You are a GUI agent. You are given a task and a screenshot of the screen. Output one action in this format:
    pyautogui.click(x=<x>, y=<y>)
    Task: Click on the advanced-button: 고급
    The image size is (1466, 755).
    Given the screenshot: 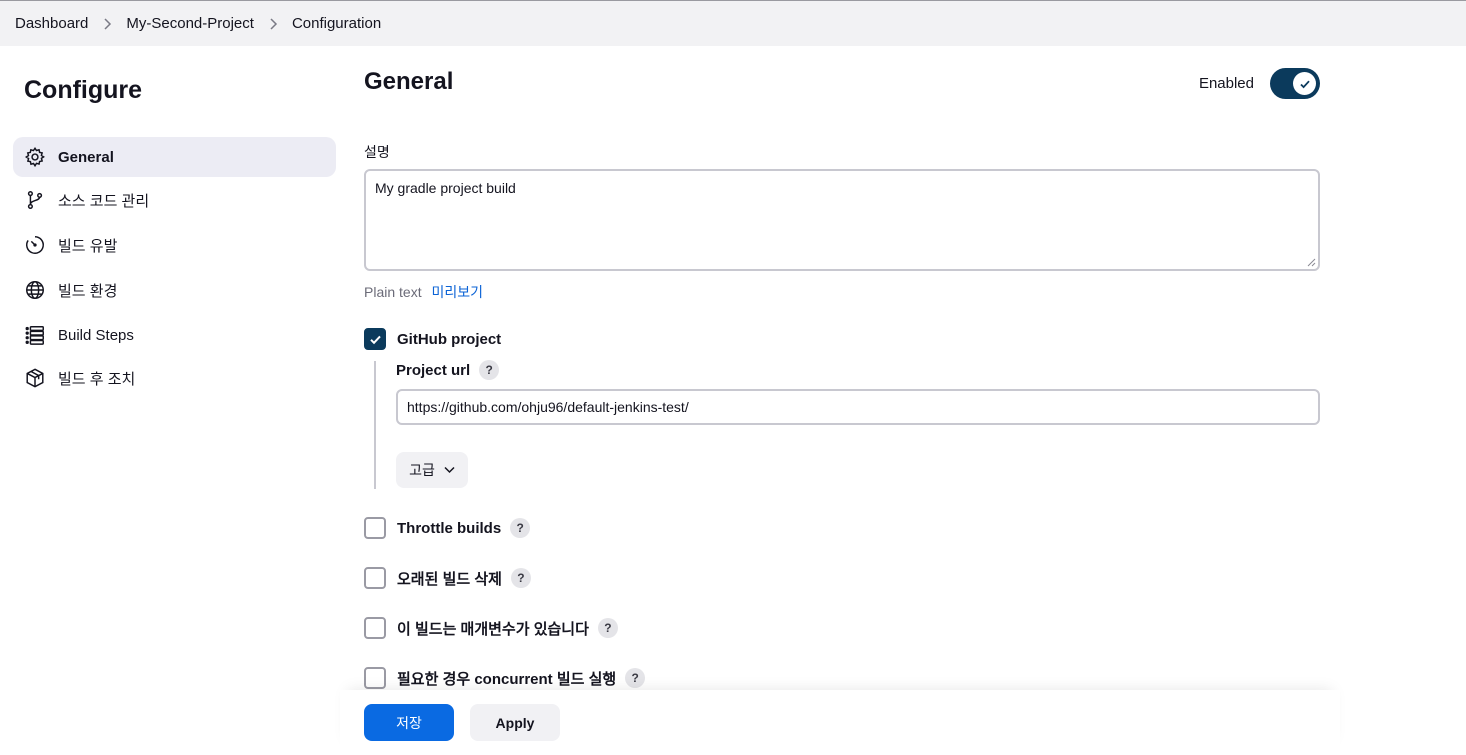 What is the action you would take?
    pyautogui.click(x=432, y=470)
    